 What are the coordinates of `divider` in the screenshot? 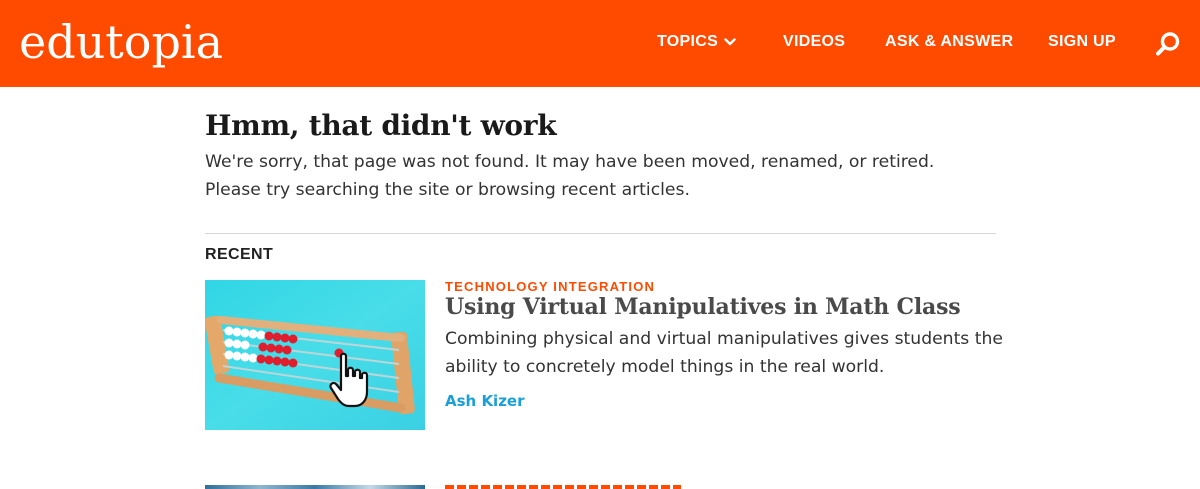 It's located at (600, 233).